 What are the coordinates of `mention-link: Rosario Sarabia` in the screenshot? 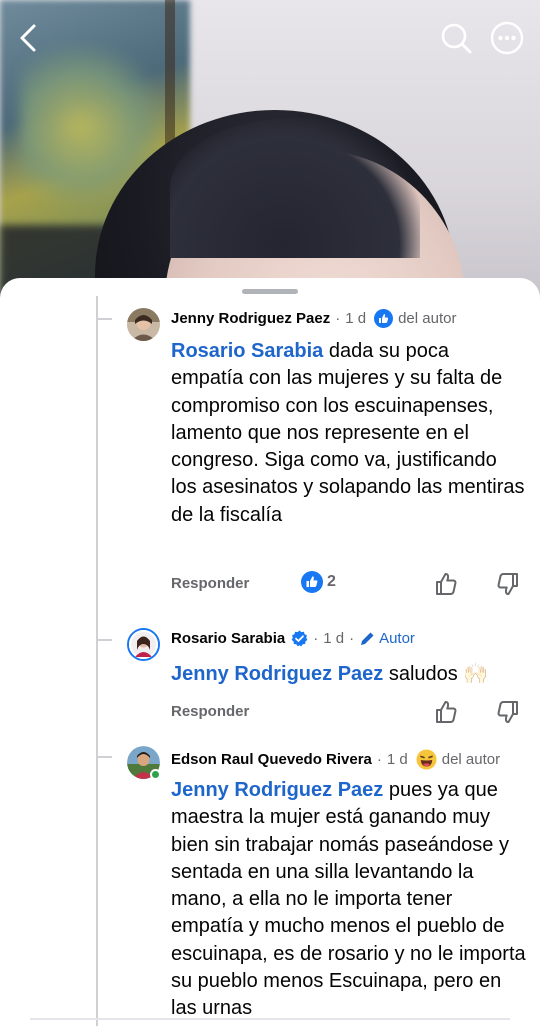 It's located at (247, 351).